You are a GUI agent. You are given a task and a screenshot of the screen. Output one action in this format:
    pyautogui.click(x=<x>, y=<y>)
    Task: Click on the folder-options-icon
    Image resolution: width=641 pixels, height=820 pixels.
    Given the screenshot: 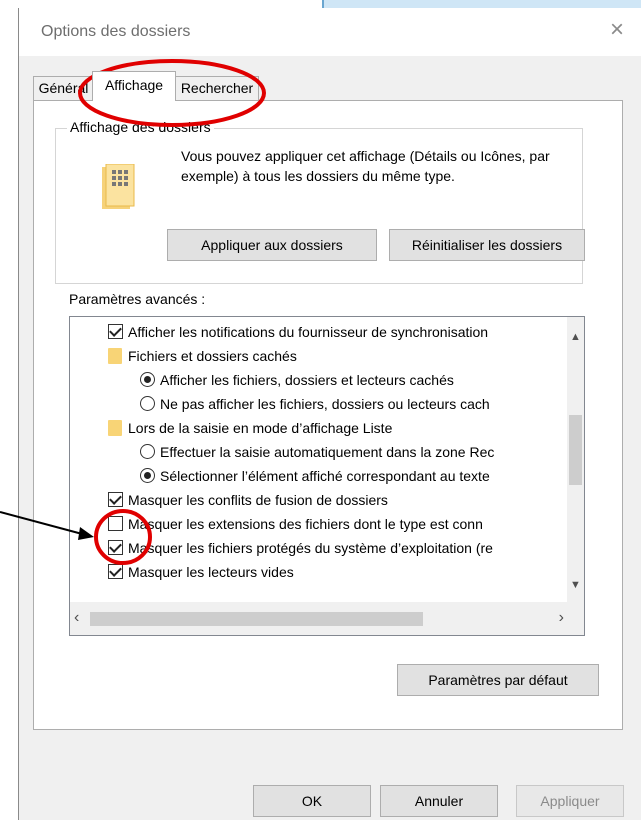 What is the action you would take?
    pyautogui.click(x=118, y=186)
    